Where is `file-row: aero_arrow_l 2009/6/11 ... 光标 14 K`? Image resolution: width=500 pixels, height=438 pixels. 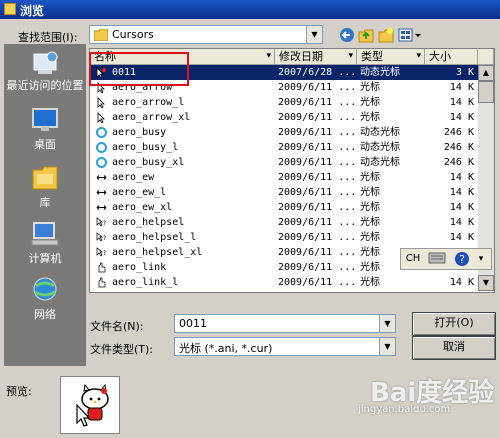 file-row: aero_arrow_l 2009/6/11 ... 光标 14 K is located at coordinates (284, 102).